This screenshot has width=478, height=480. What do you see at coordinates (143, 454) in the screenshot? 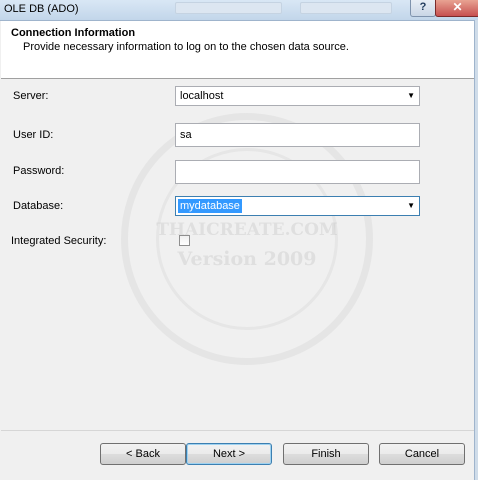
I see `back-button: < Back` at bounding box center [143, 454].